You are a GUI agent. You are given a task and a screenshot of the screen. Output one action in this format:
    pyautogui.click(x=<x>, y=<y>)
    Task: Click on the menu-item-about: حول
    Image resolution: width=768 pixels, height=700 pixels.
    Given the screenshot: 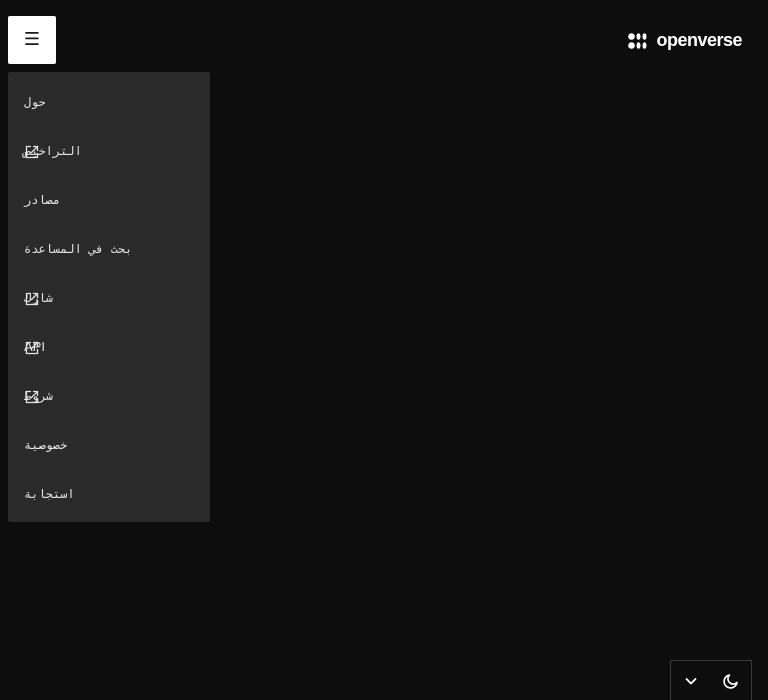 What is the action you would take?
    pyautogui.click(x=109, y=101)
    